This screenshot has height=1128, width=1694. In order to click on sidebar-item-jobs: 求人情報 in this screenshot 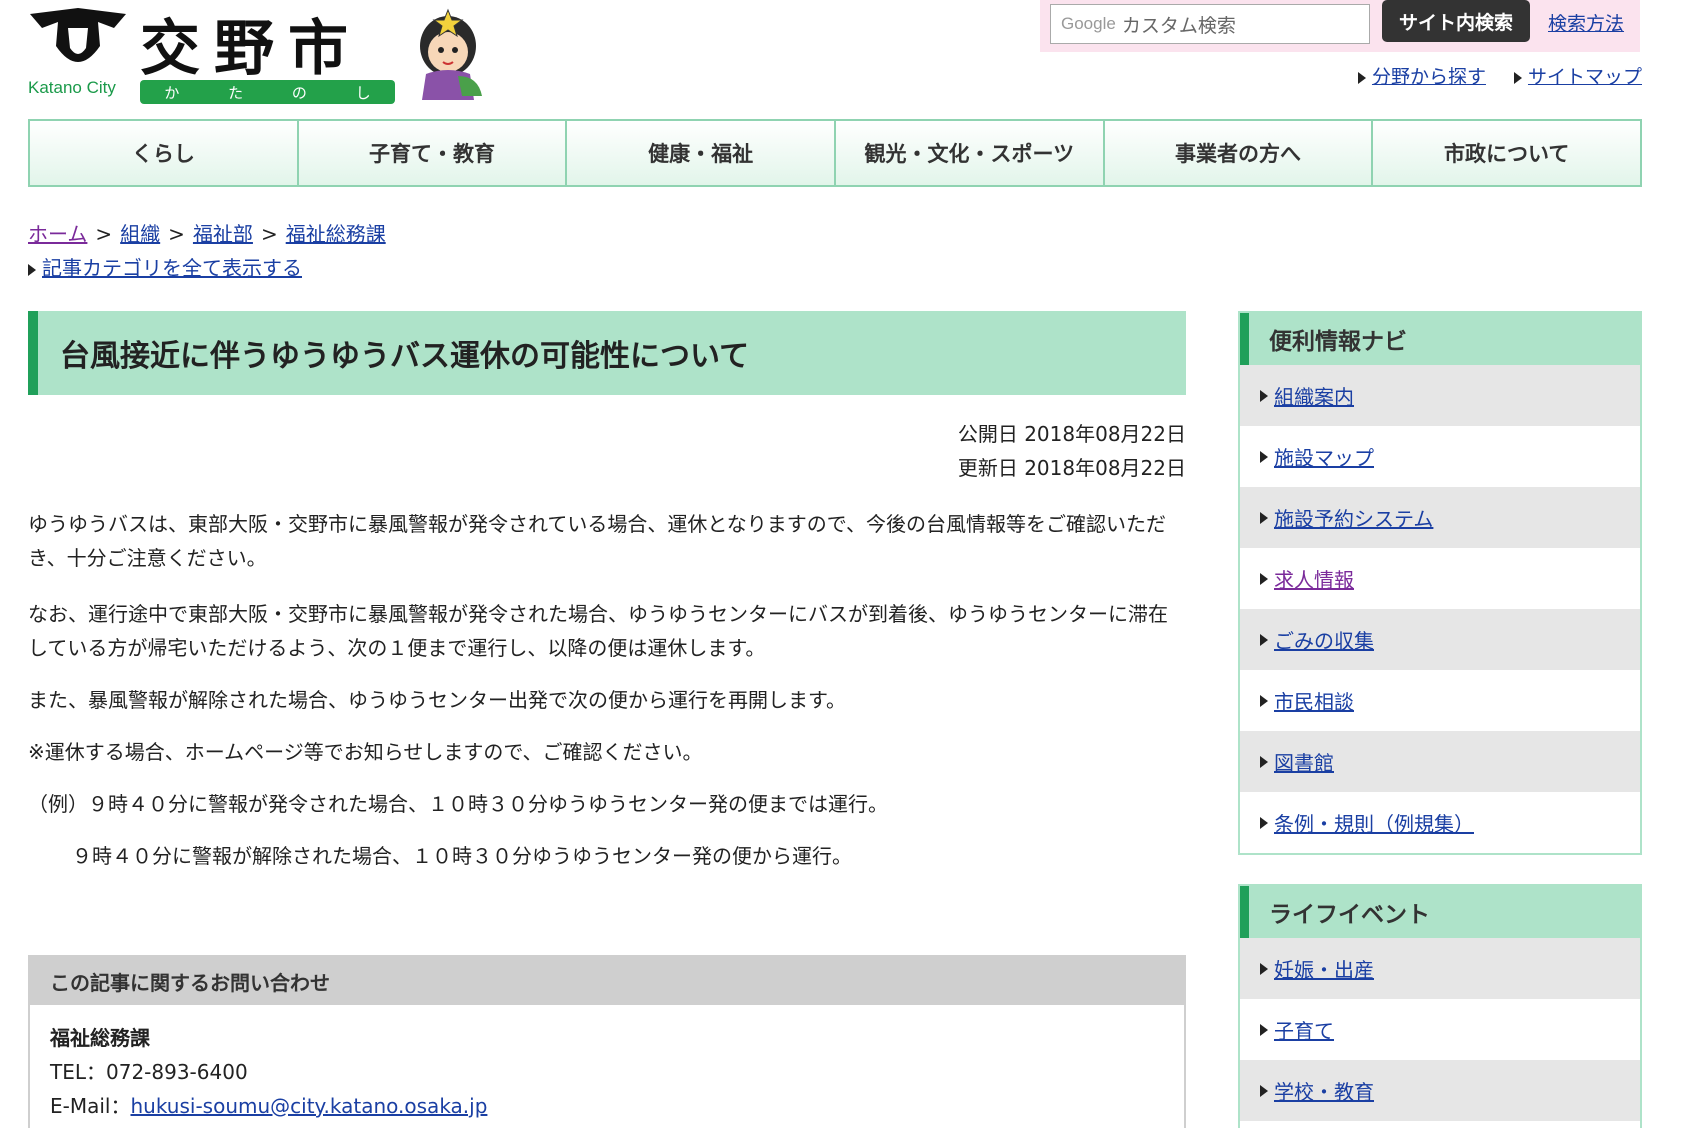, I will do `click(1440, 578)`.